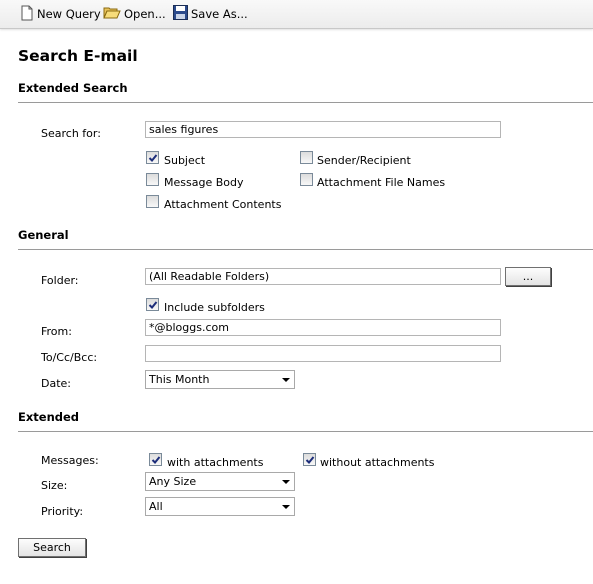  What do you see at coordinates (364, 160) in the screenshot?
I see `sender-recipient-label: Sender/Recipient` at bounding box center [364, 160].